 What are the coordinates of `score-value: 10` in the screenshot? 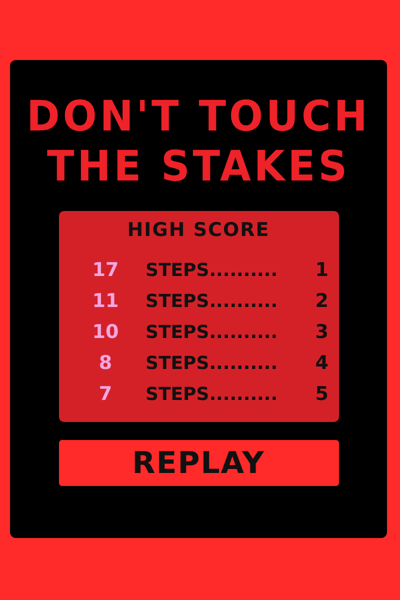 It's located at (105, 332).